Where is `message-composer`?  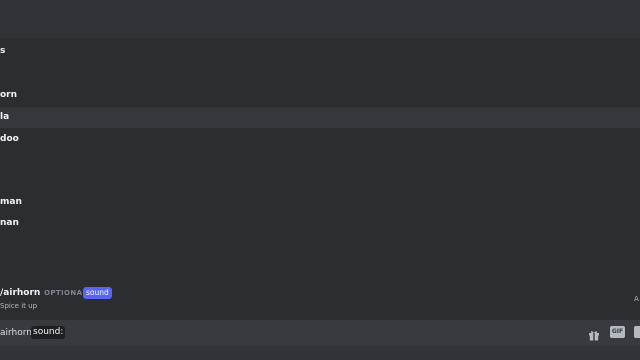 message-composer is located at coordinates (320, 333).